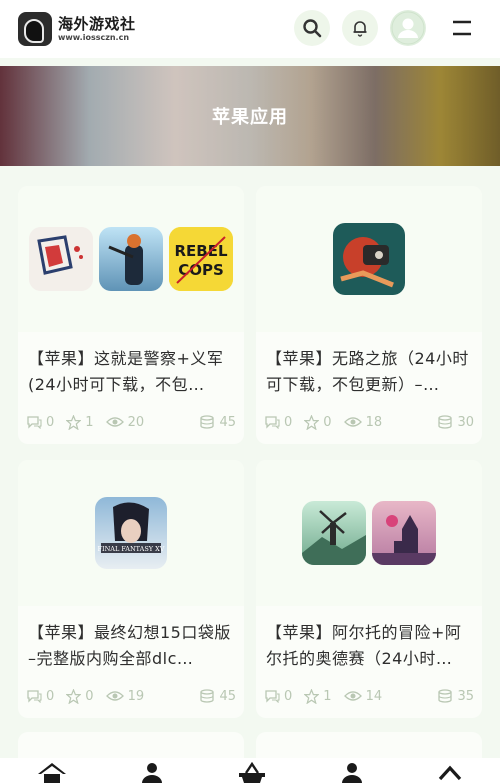  I want to click on nav-user, so click(152, 772).